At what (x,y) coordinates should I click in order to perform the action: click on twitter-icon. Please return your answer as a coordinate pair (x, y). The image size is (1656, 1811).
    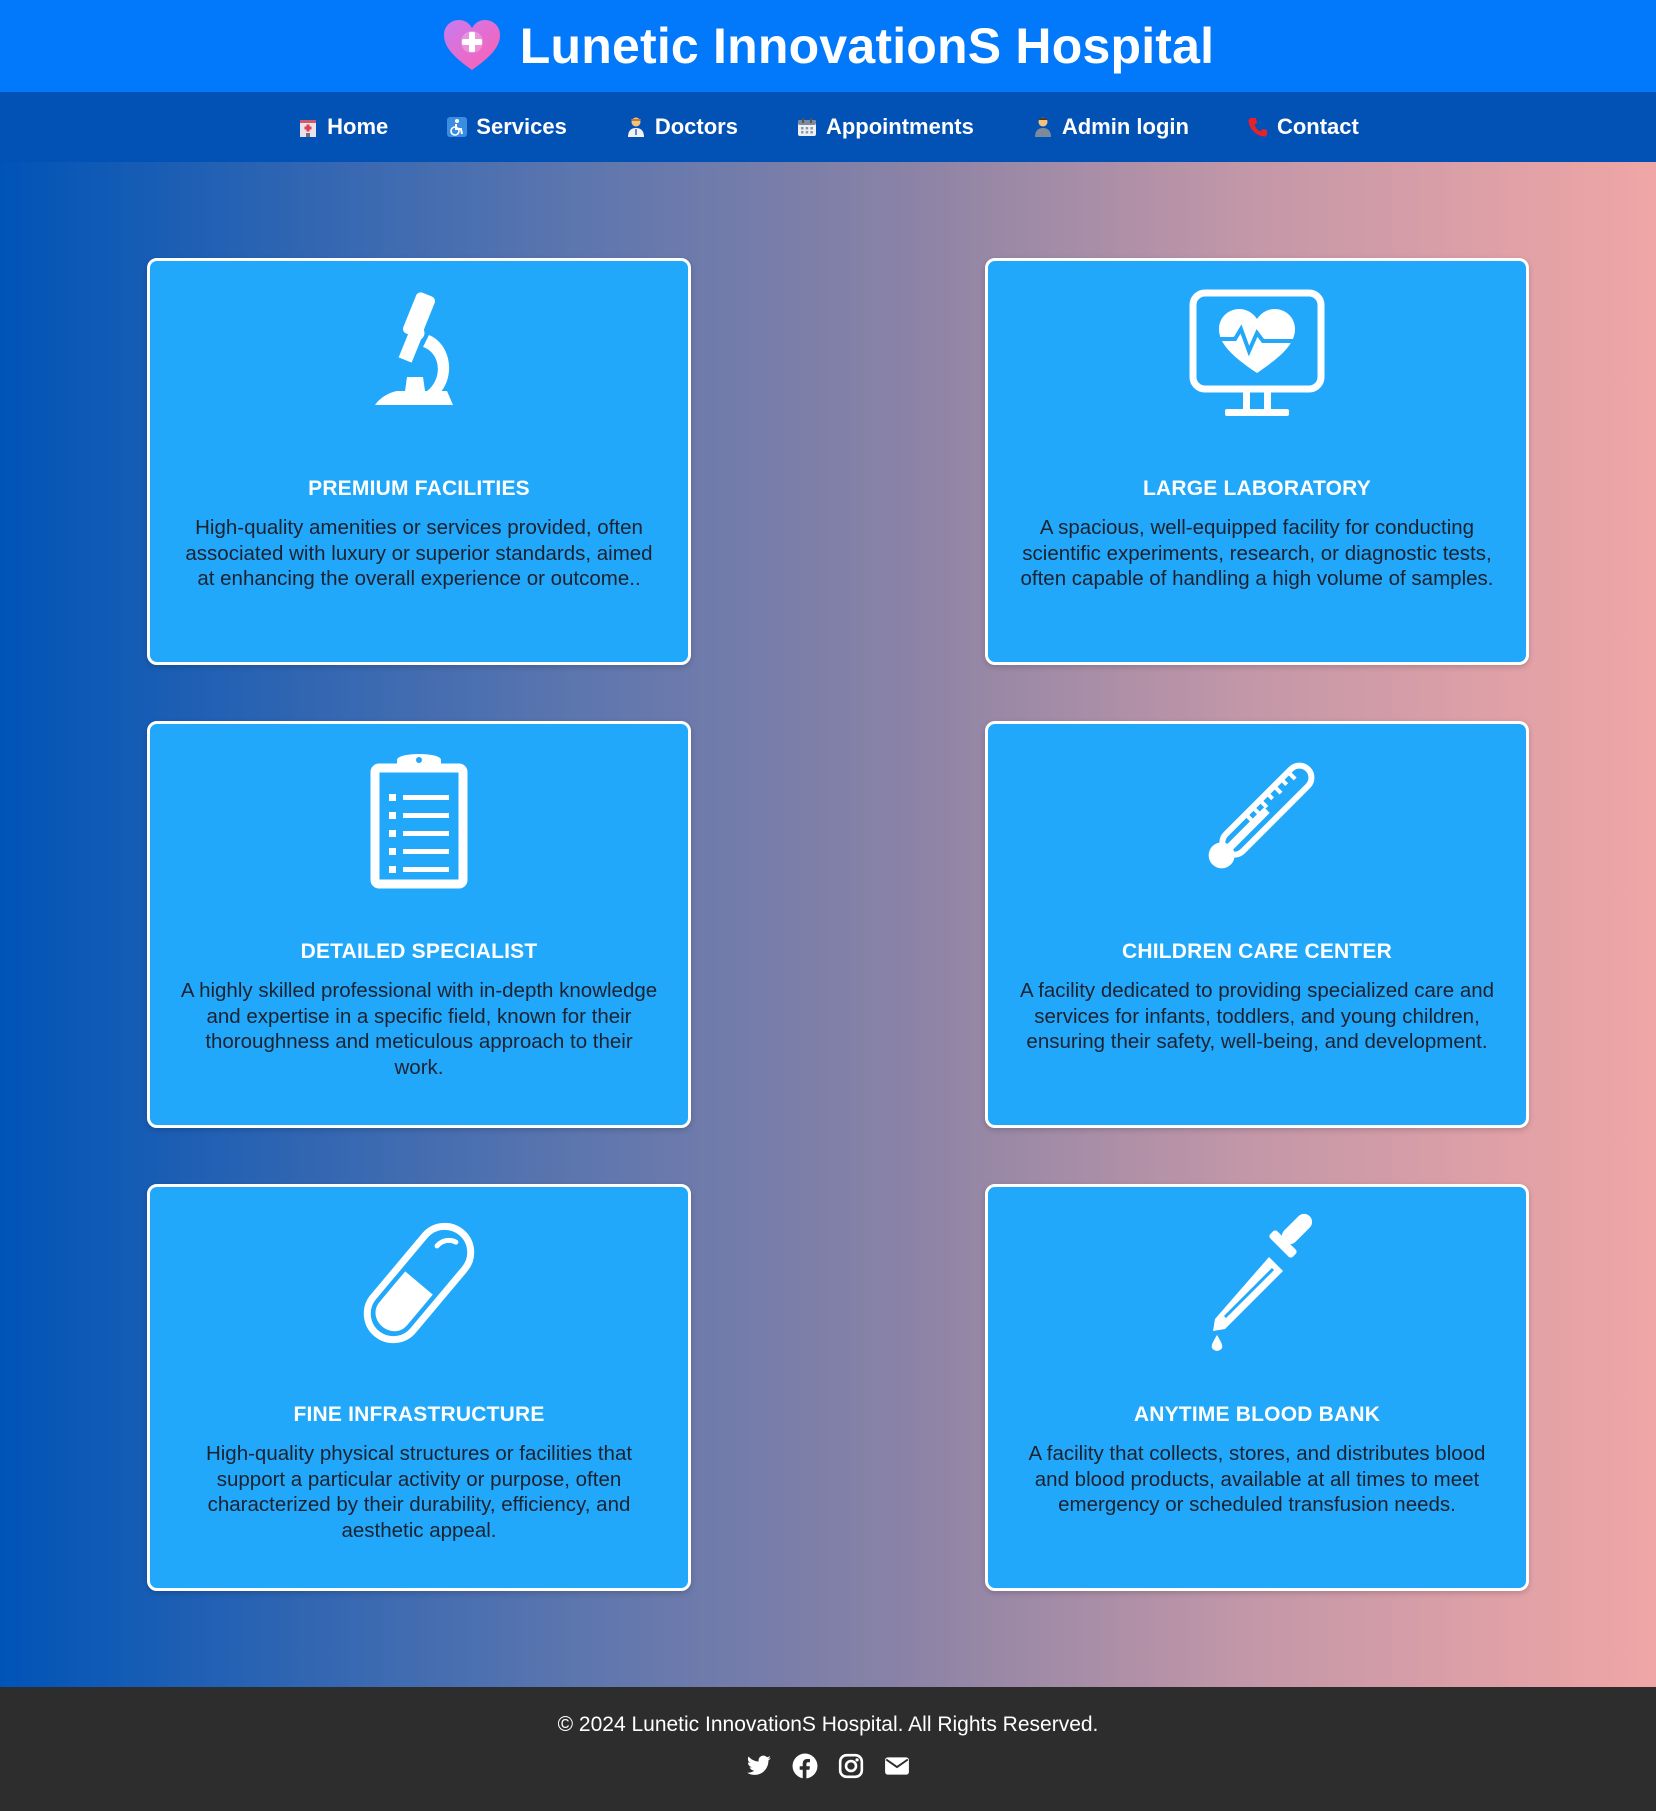
    Looking at the image, I should click on (759, 1765).